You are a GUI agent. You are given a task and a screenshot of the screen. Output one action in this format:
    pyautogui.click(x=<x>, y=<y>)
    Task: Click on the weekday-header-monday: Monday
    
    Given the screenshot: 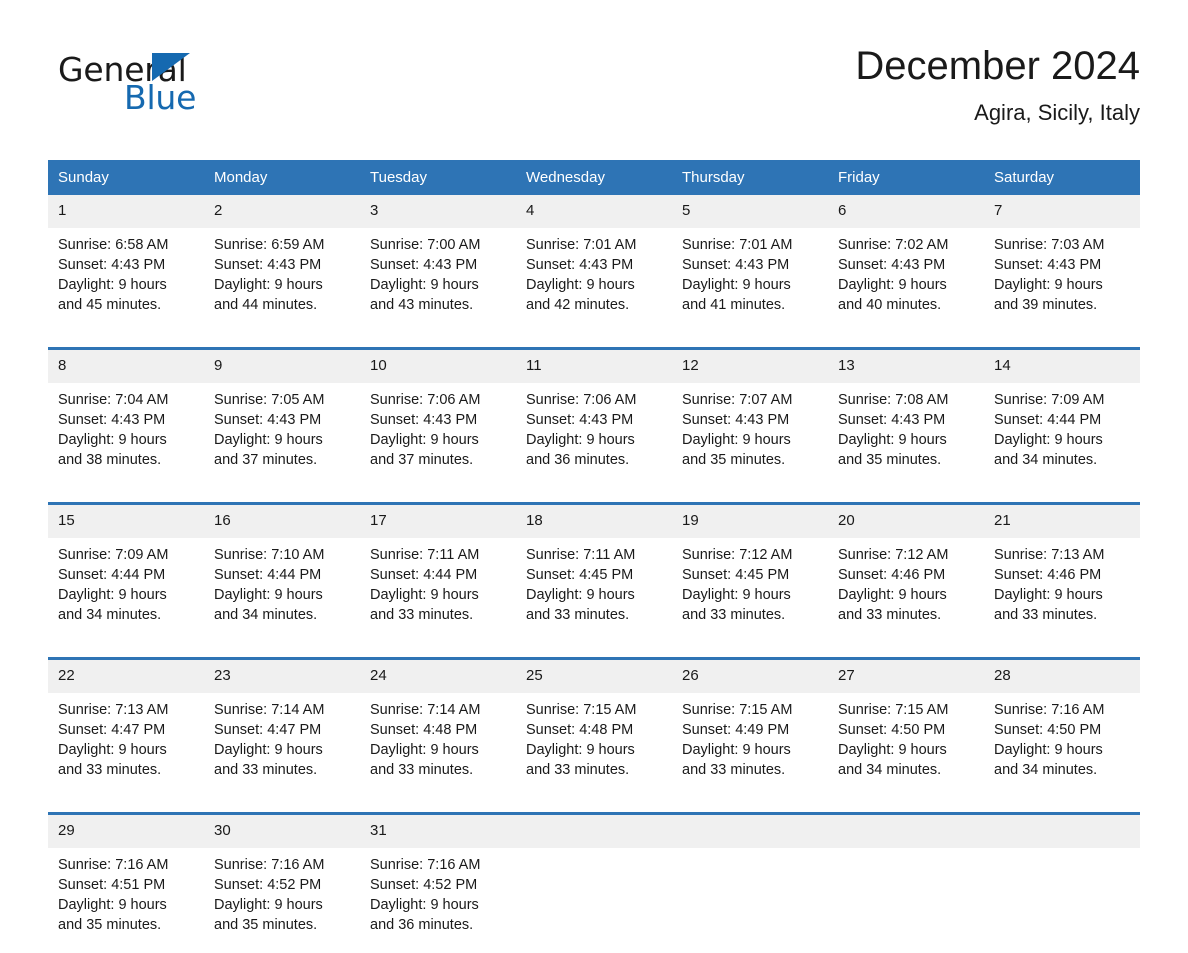 What is the action you would take?
    pyautogui.click(x=282, y=177)
    